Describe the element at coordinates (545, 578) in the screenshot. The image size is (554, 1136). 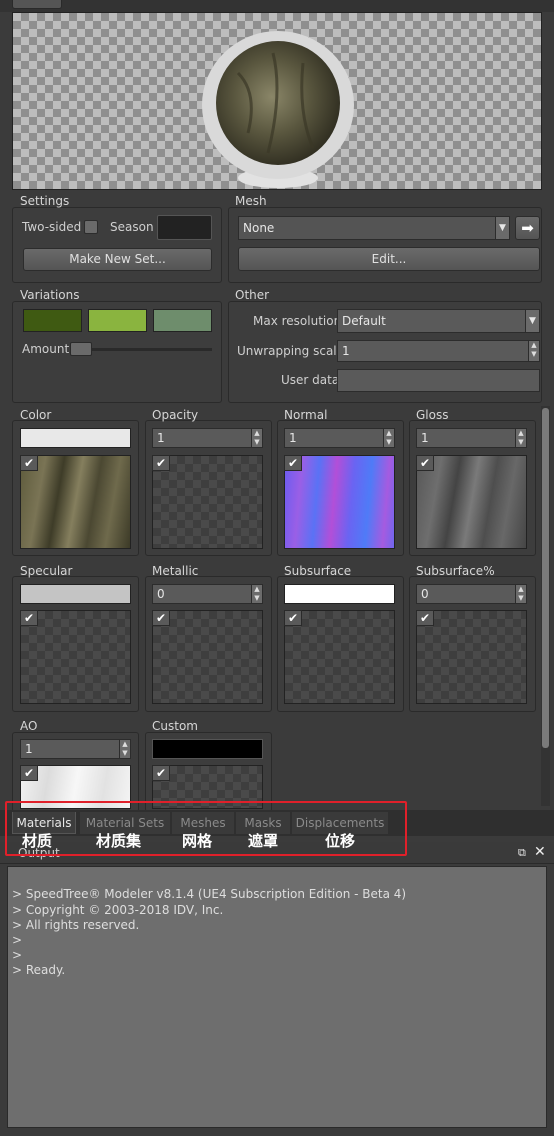
I see `scrollbar-thumb` at that location.